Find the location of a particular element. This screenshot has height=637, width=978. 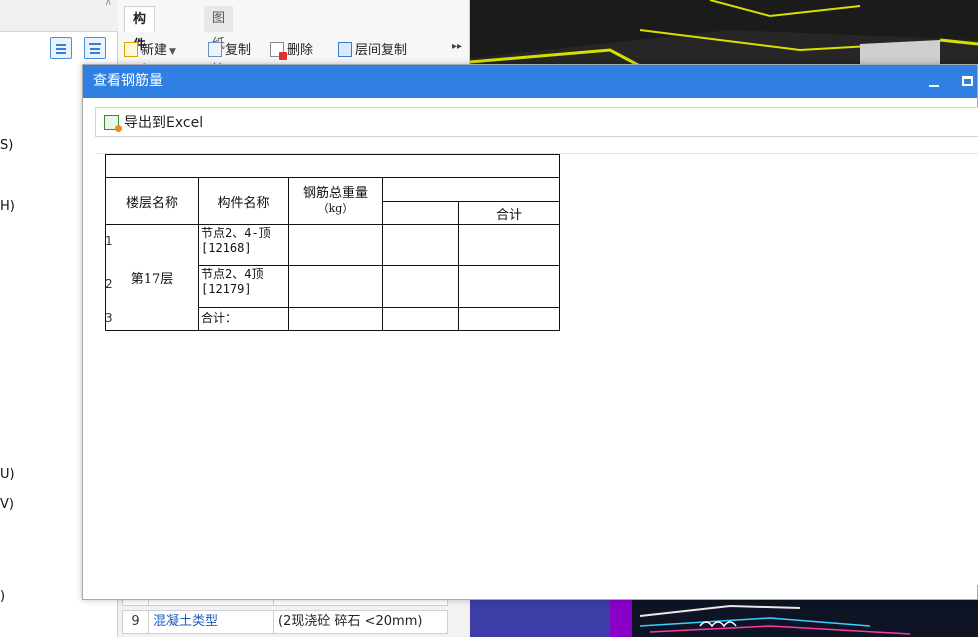

left-label-s: S) is located at coordinates (7, 145).